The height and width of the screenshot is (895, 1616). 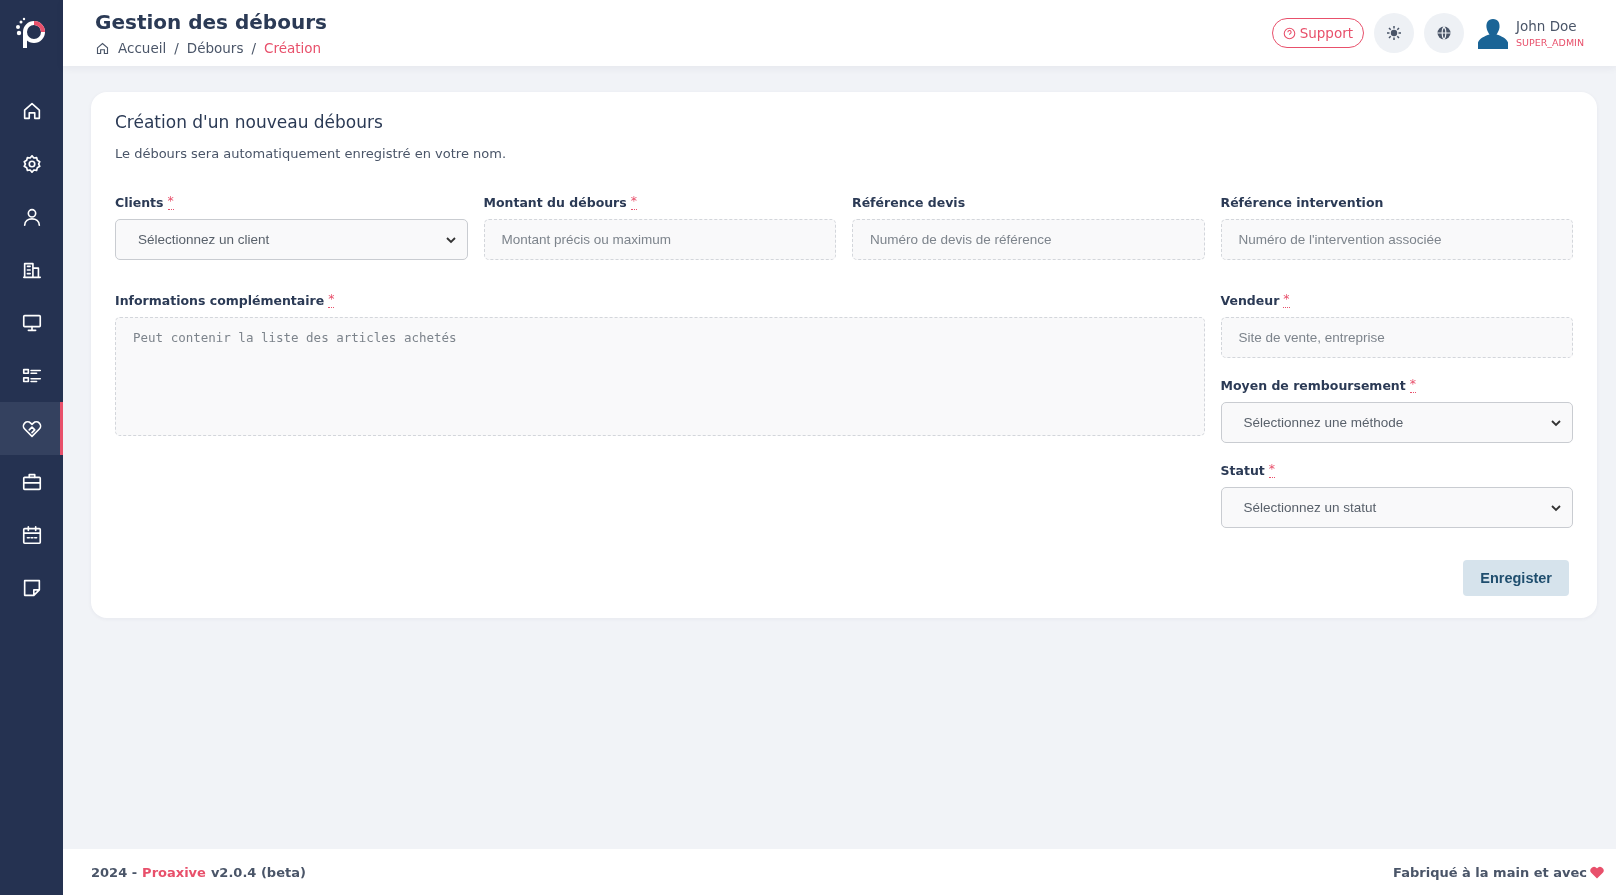 I want to click on calendar-icon, so click(x=31, y=534).